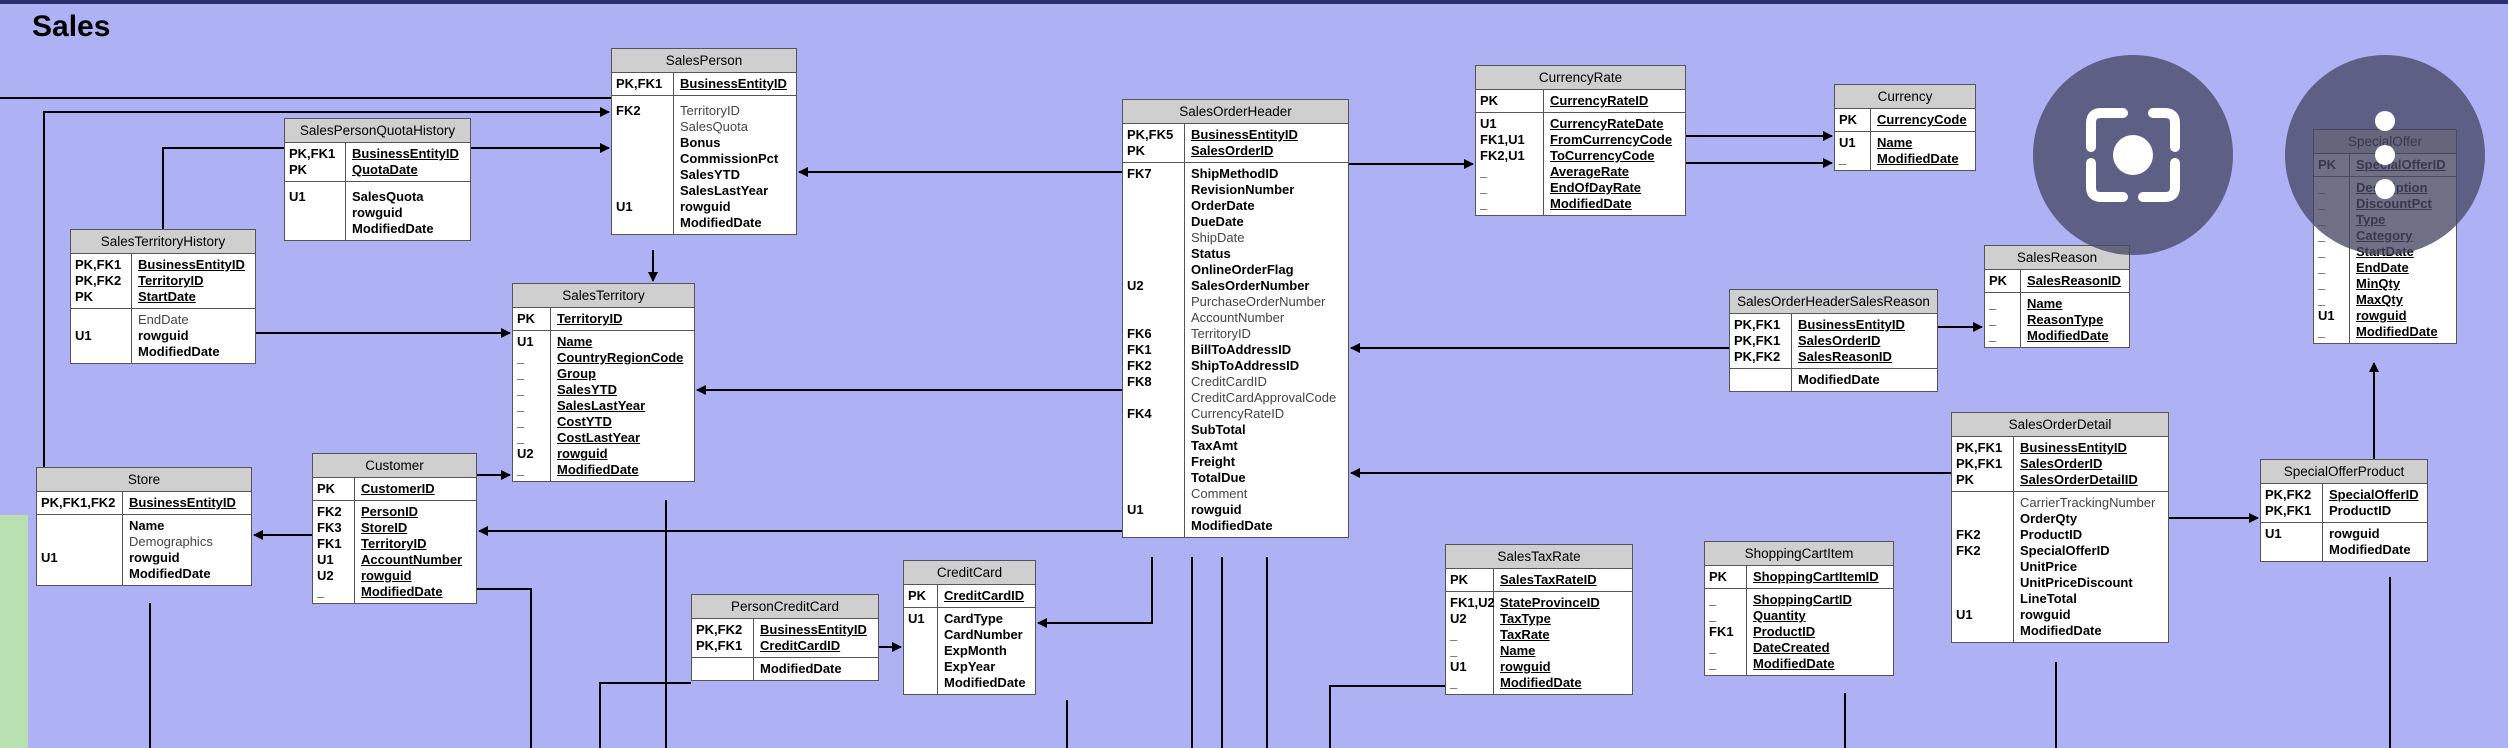  Describe the element at coordinates (377, 131) in the screenshot. I see `entity-title: SalesPersonQuotaHistory` at that location.